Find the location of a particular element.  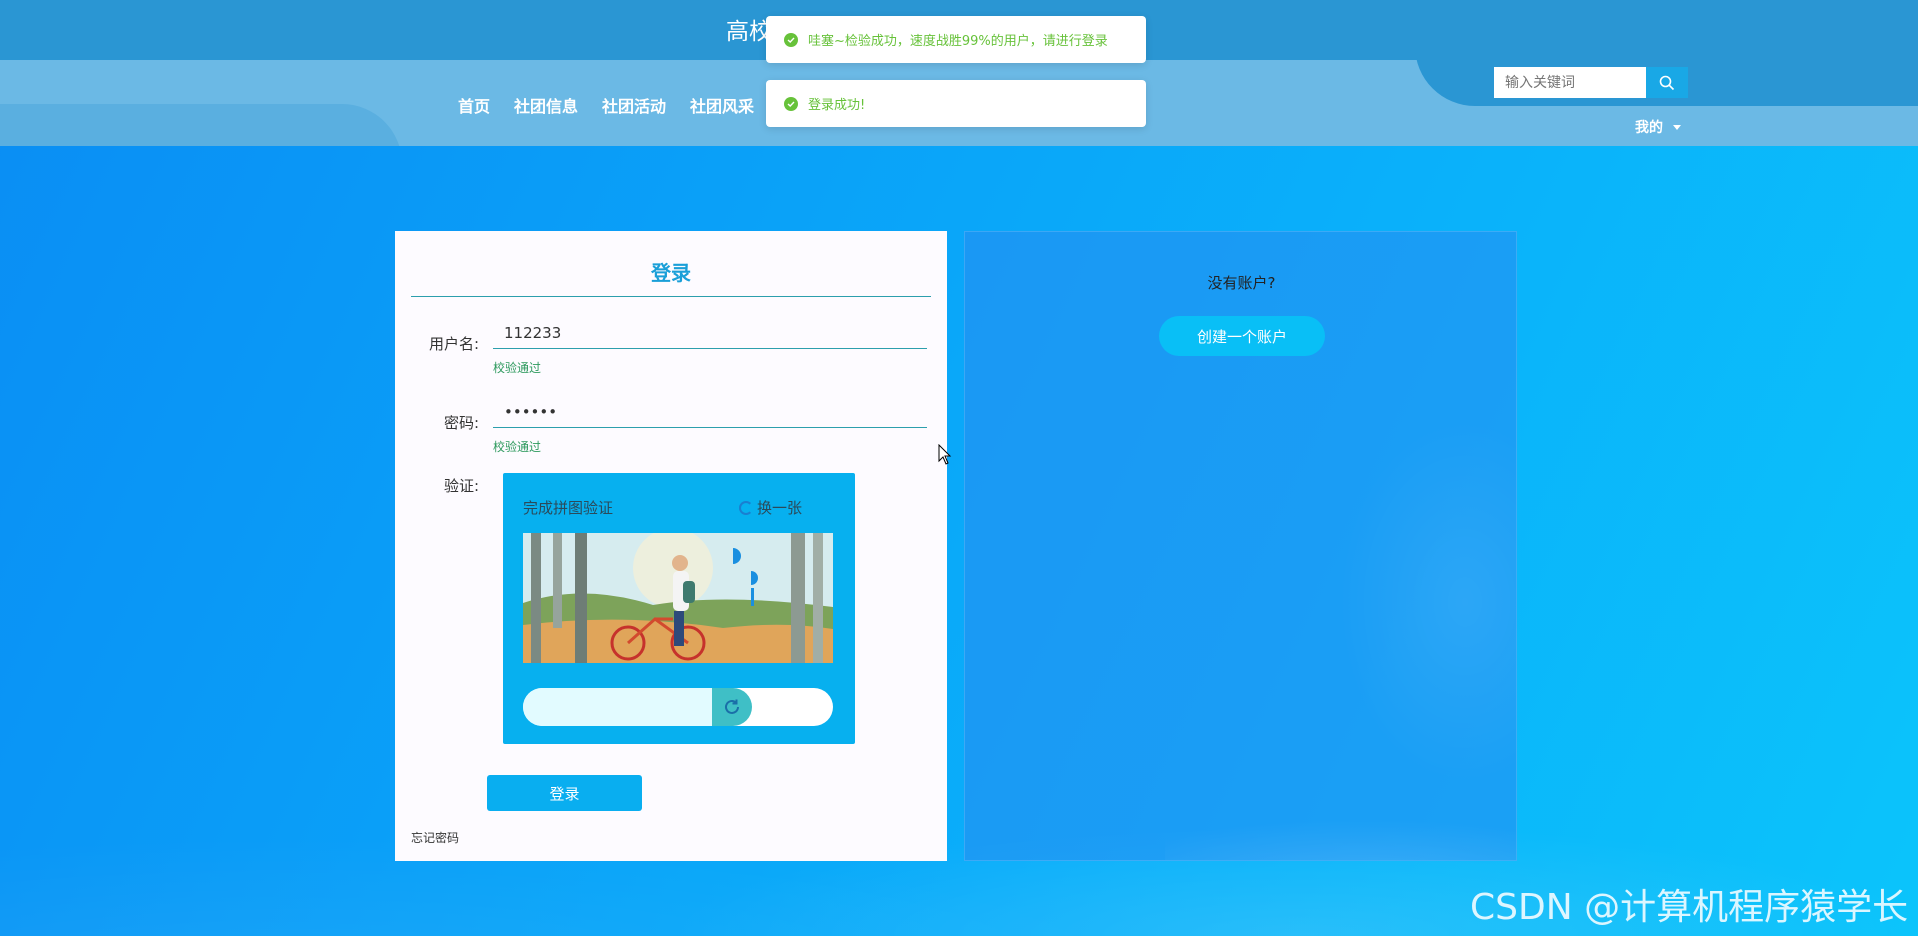

puzzle-captcha: 完成拼图验证 换一张 is located at coordinates (679, 608).